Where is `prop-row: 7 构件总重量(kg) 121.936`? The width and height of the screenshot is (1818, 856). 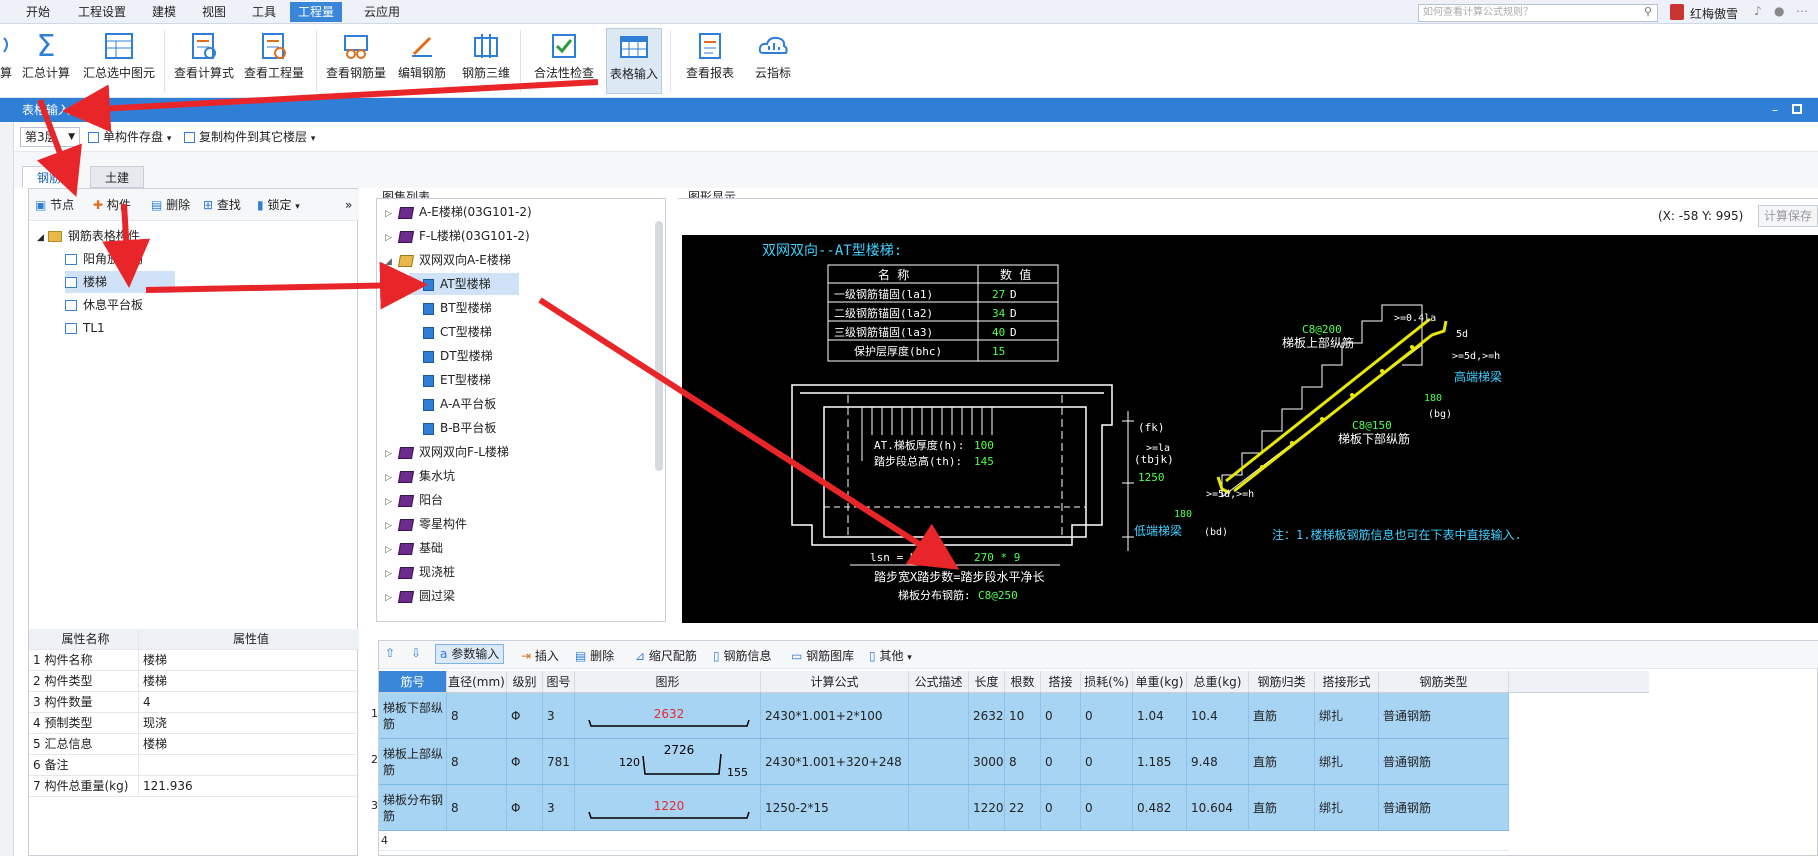
prop-row: 7 构件总重量(kg) 121.936 is located at coordinates (194, 786).